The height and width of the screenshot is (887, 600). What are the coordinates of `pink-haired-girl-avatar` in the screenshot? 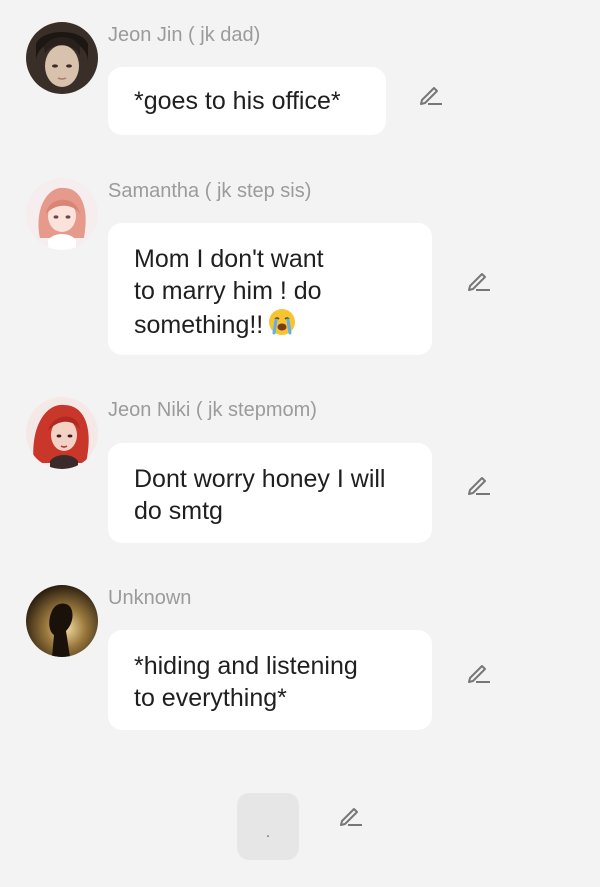 It's located at (62, 214).